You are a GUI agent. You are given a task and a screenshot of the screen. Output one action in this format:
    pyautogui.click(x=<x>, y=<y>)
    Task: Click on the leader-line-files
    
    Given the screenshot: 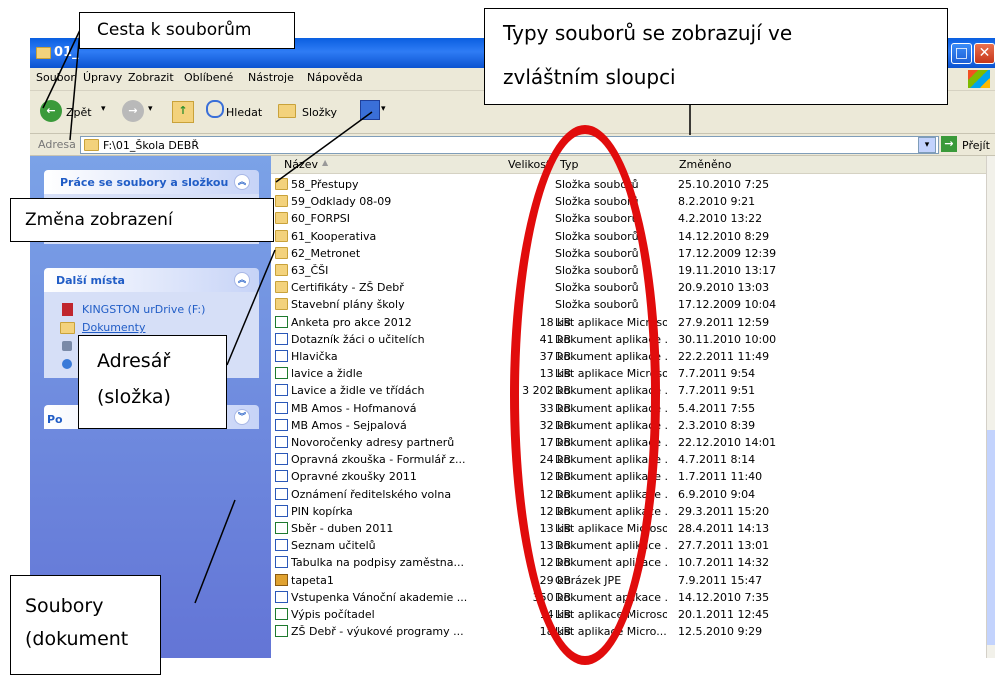 What is the action you would take?
    pyautogui.click(x=215, y=551)
    